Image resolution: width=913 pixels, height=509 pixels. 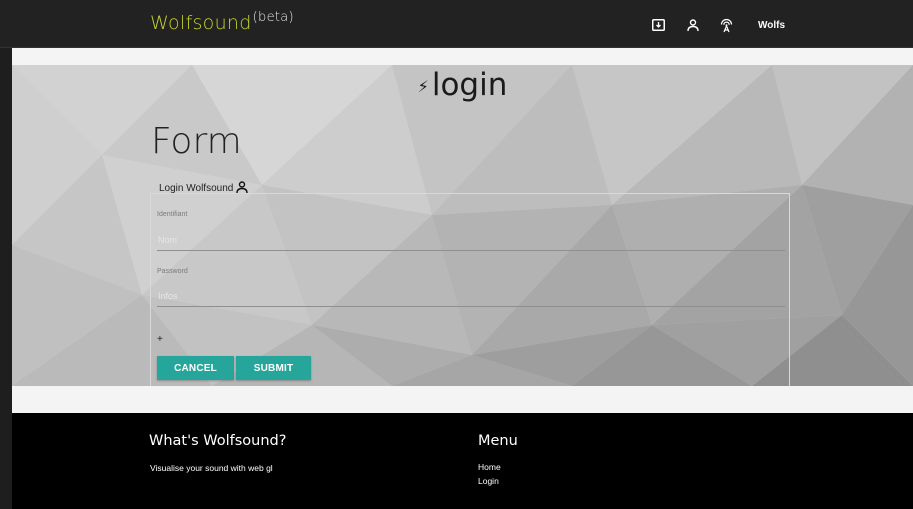 What do you see at coordinates (423, 86) in the screenshot?
I see `lightning-bolt-icon: ⚡` at bounding box center [423, 86].